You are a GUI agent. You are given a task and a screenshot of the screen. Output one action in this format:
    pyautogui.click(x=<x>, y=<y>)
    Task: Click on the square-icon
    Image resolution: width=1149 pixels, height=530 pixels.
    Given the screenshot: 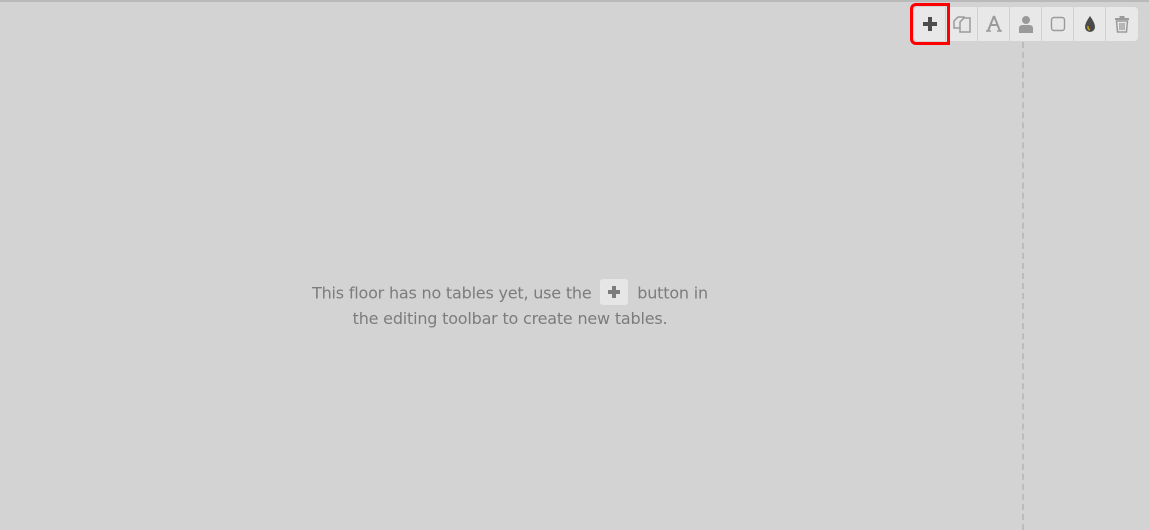 What is the action you would take?
    pyautogui.click(x=1058, y=24)
    